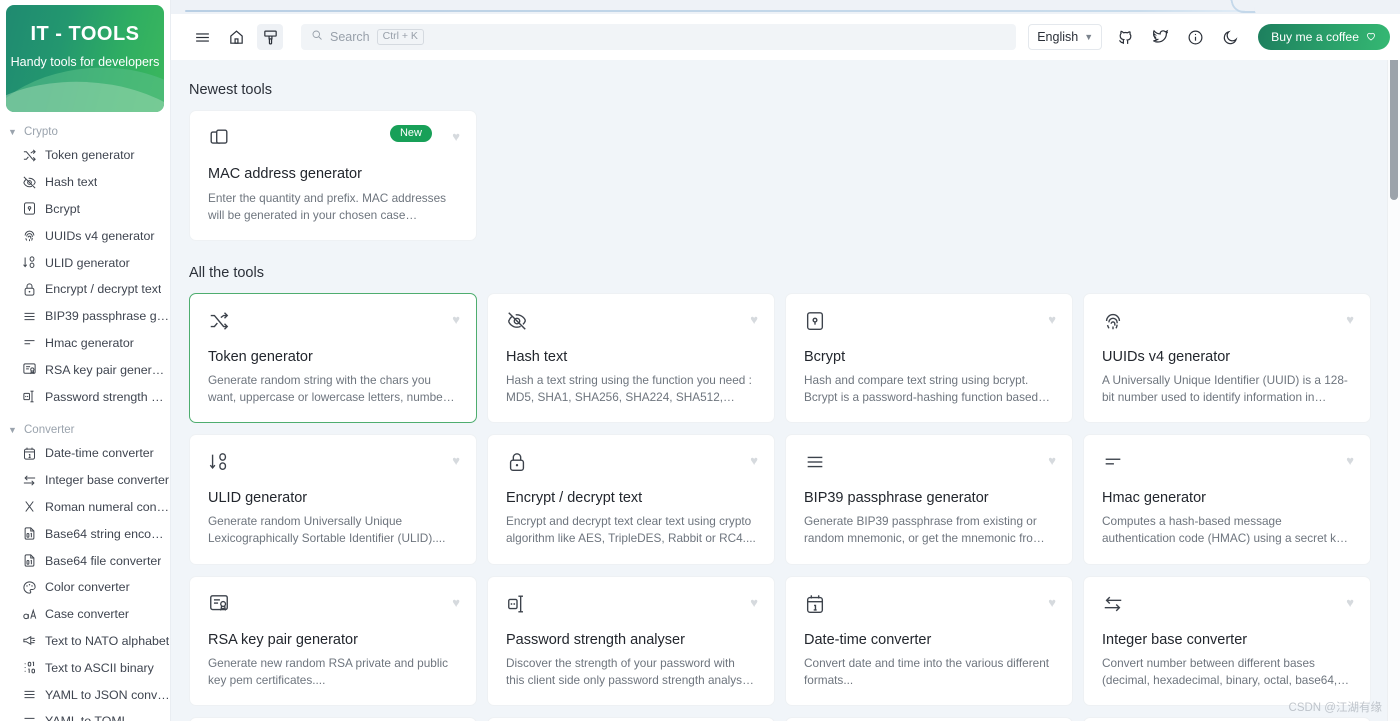 This screenshot has width=1400, height=721. I want to click on palette-icon, so click(29, 587).